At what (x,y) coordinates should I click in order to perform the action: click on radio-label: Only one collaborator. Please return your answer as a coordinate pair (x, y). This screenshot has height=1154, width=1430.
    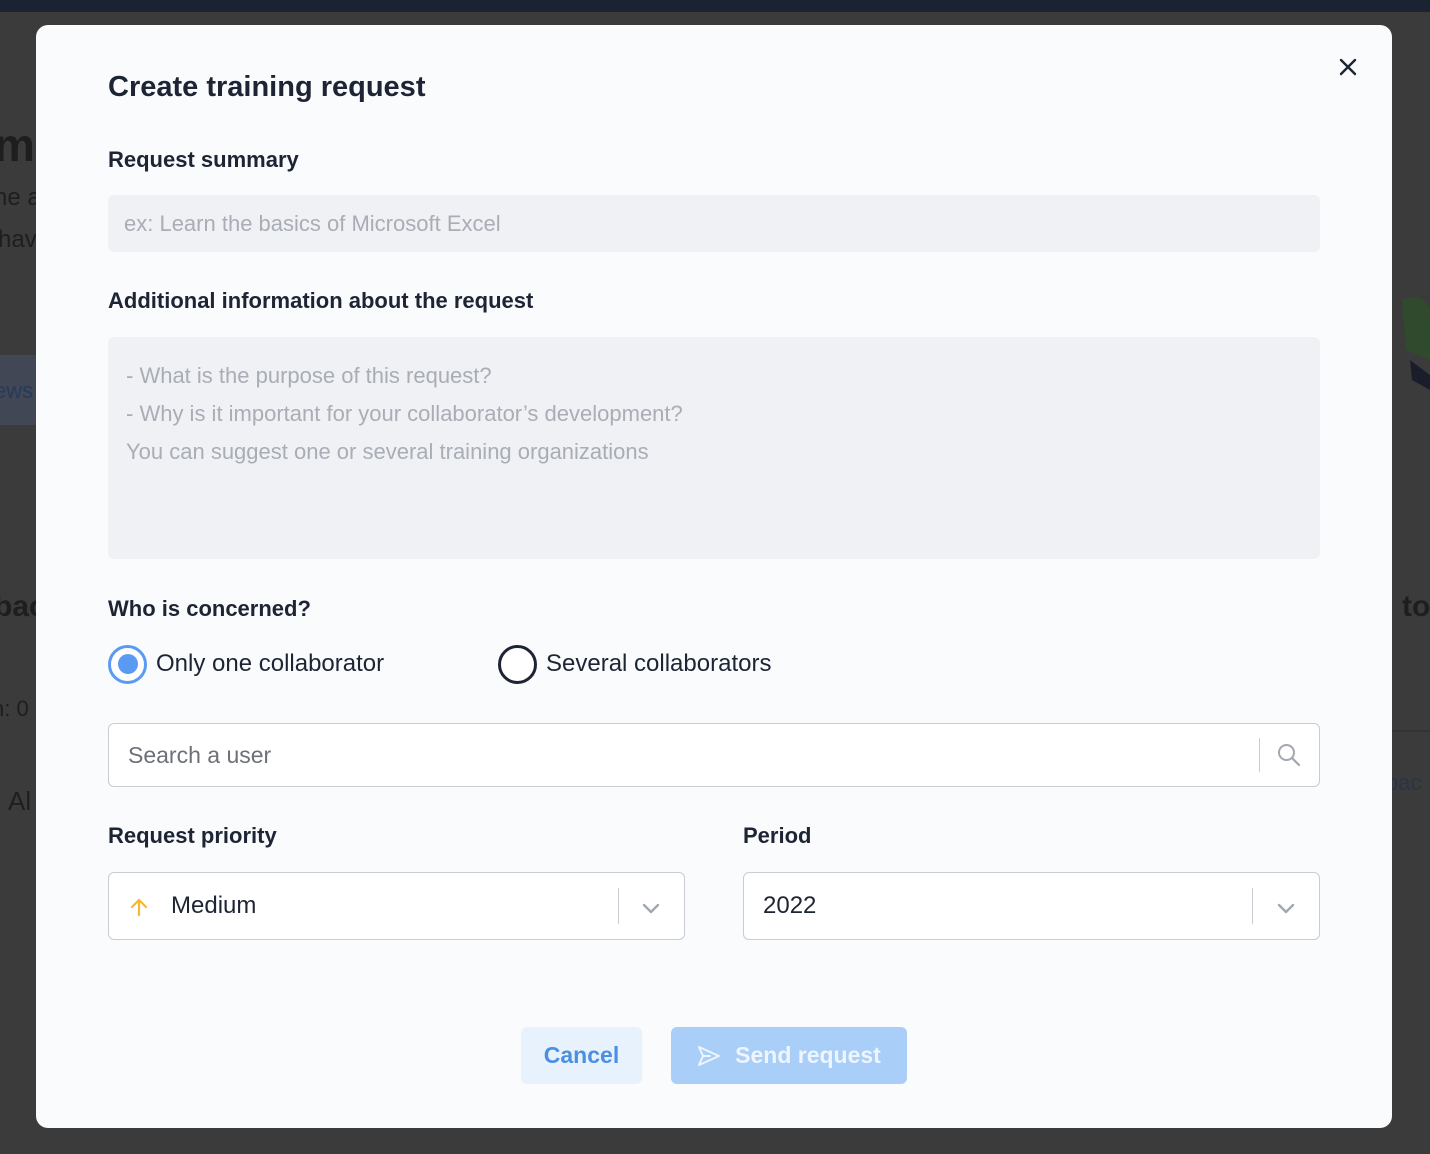
    Looking at the image, I should click on (270, 663).